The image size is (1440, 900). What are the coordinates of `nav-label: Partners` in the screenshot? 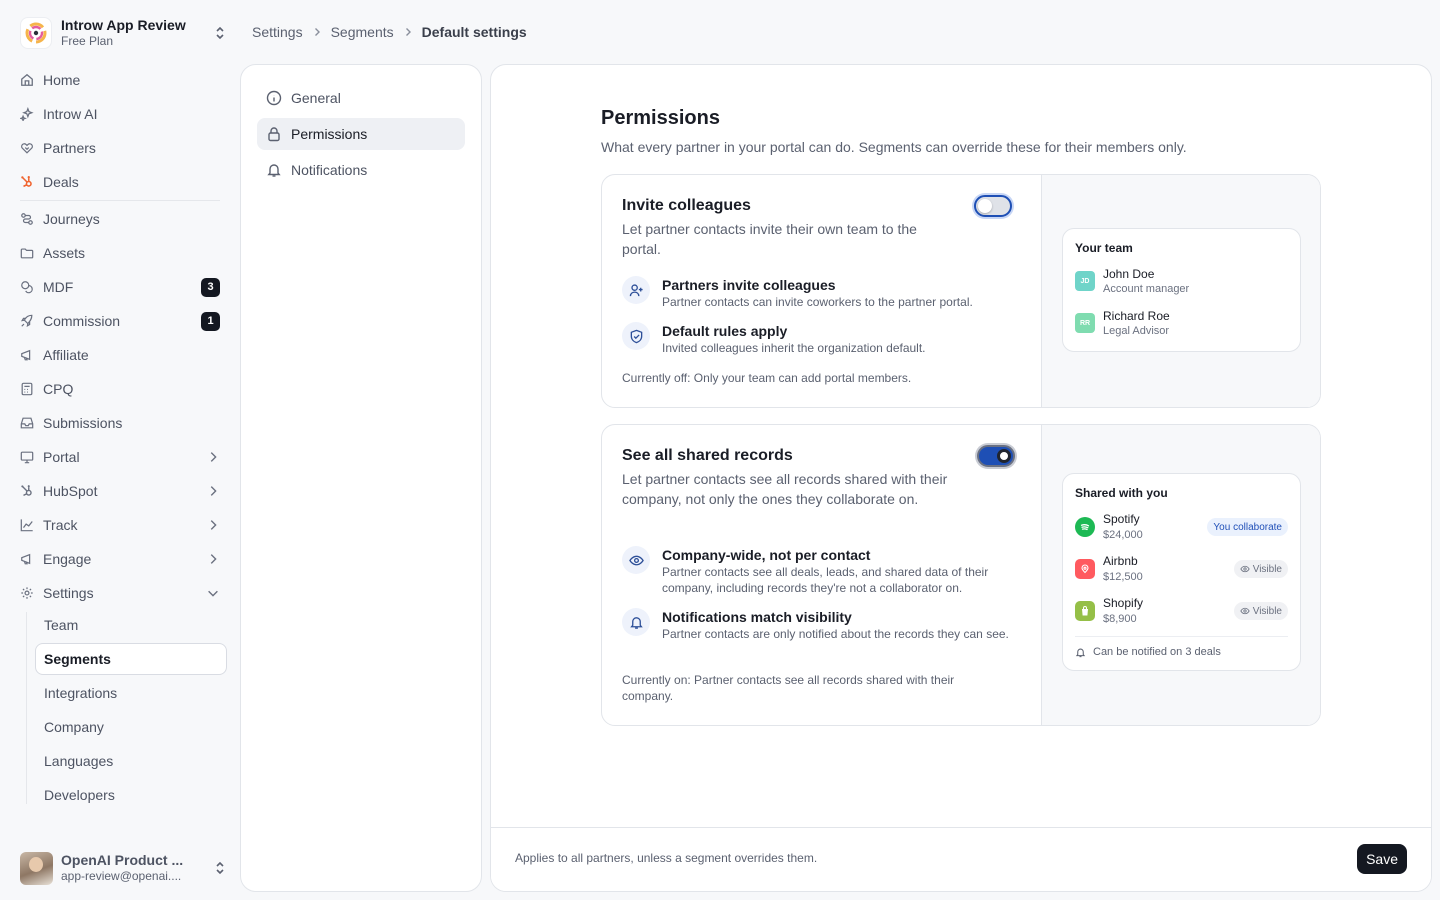 It's located at (69, 148).